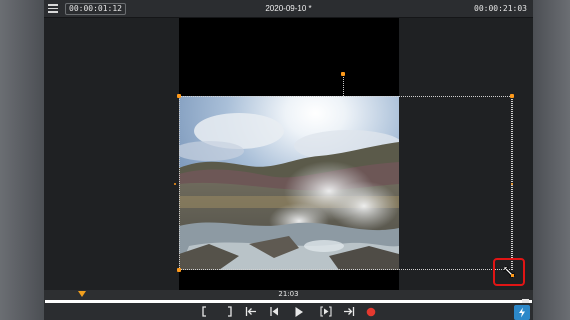  I want to click on timeline-marker-time: 21:03, so click(288, 294).